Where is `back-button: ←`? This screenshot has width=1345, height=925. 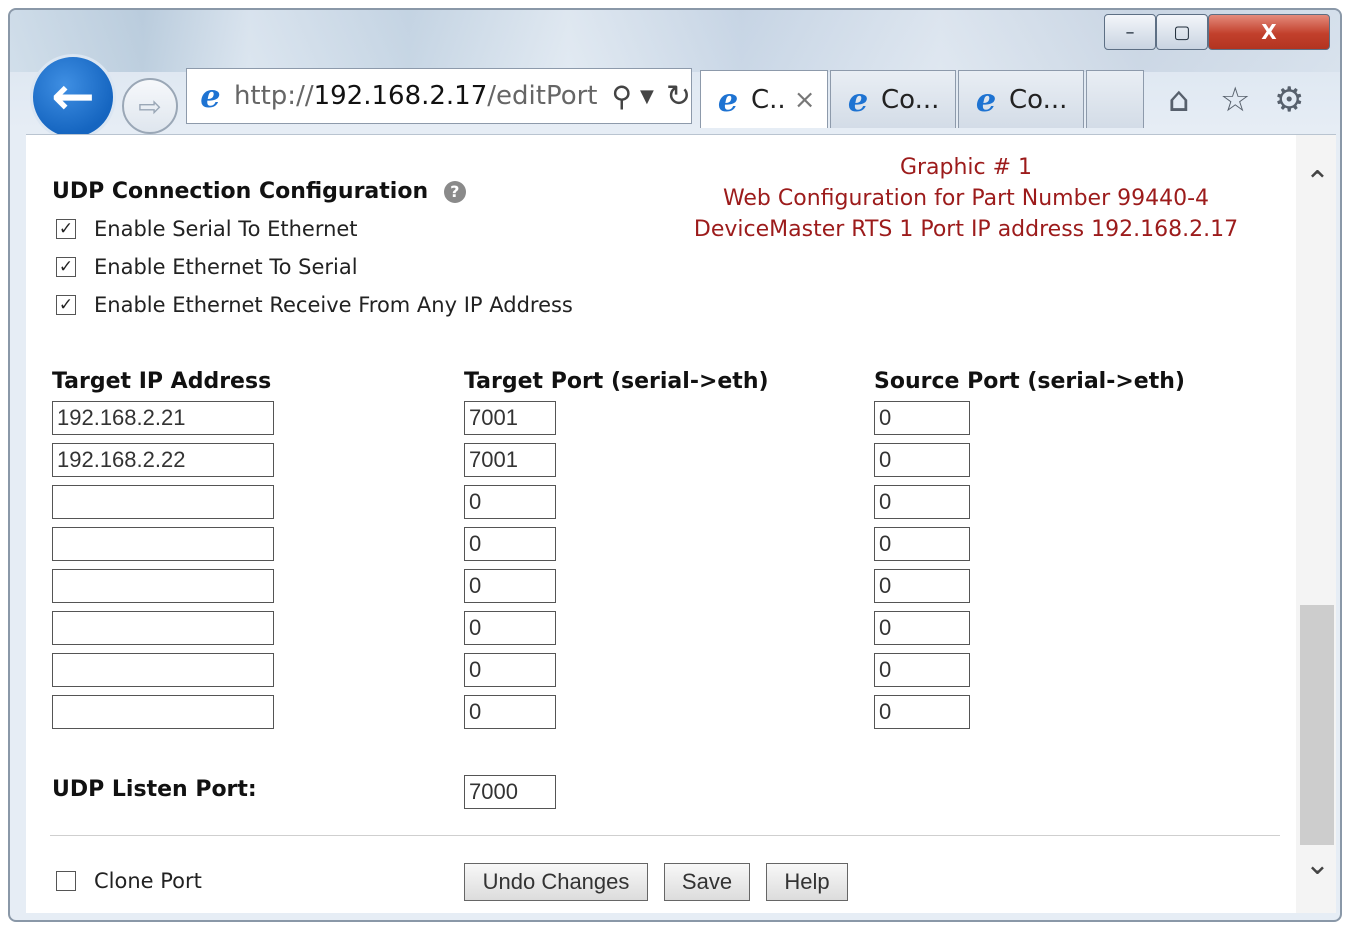 back-button: ← is located at coordinates (73, 97).